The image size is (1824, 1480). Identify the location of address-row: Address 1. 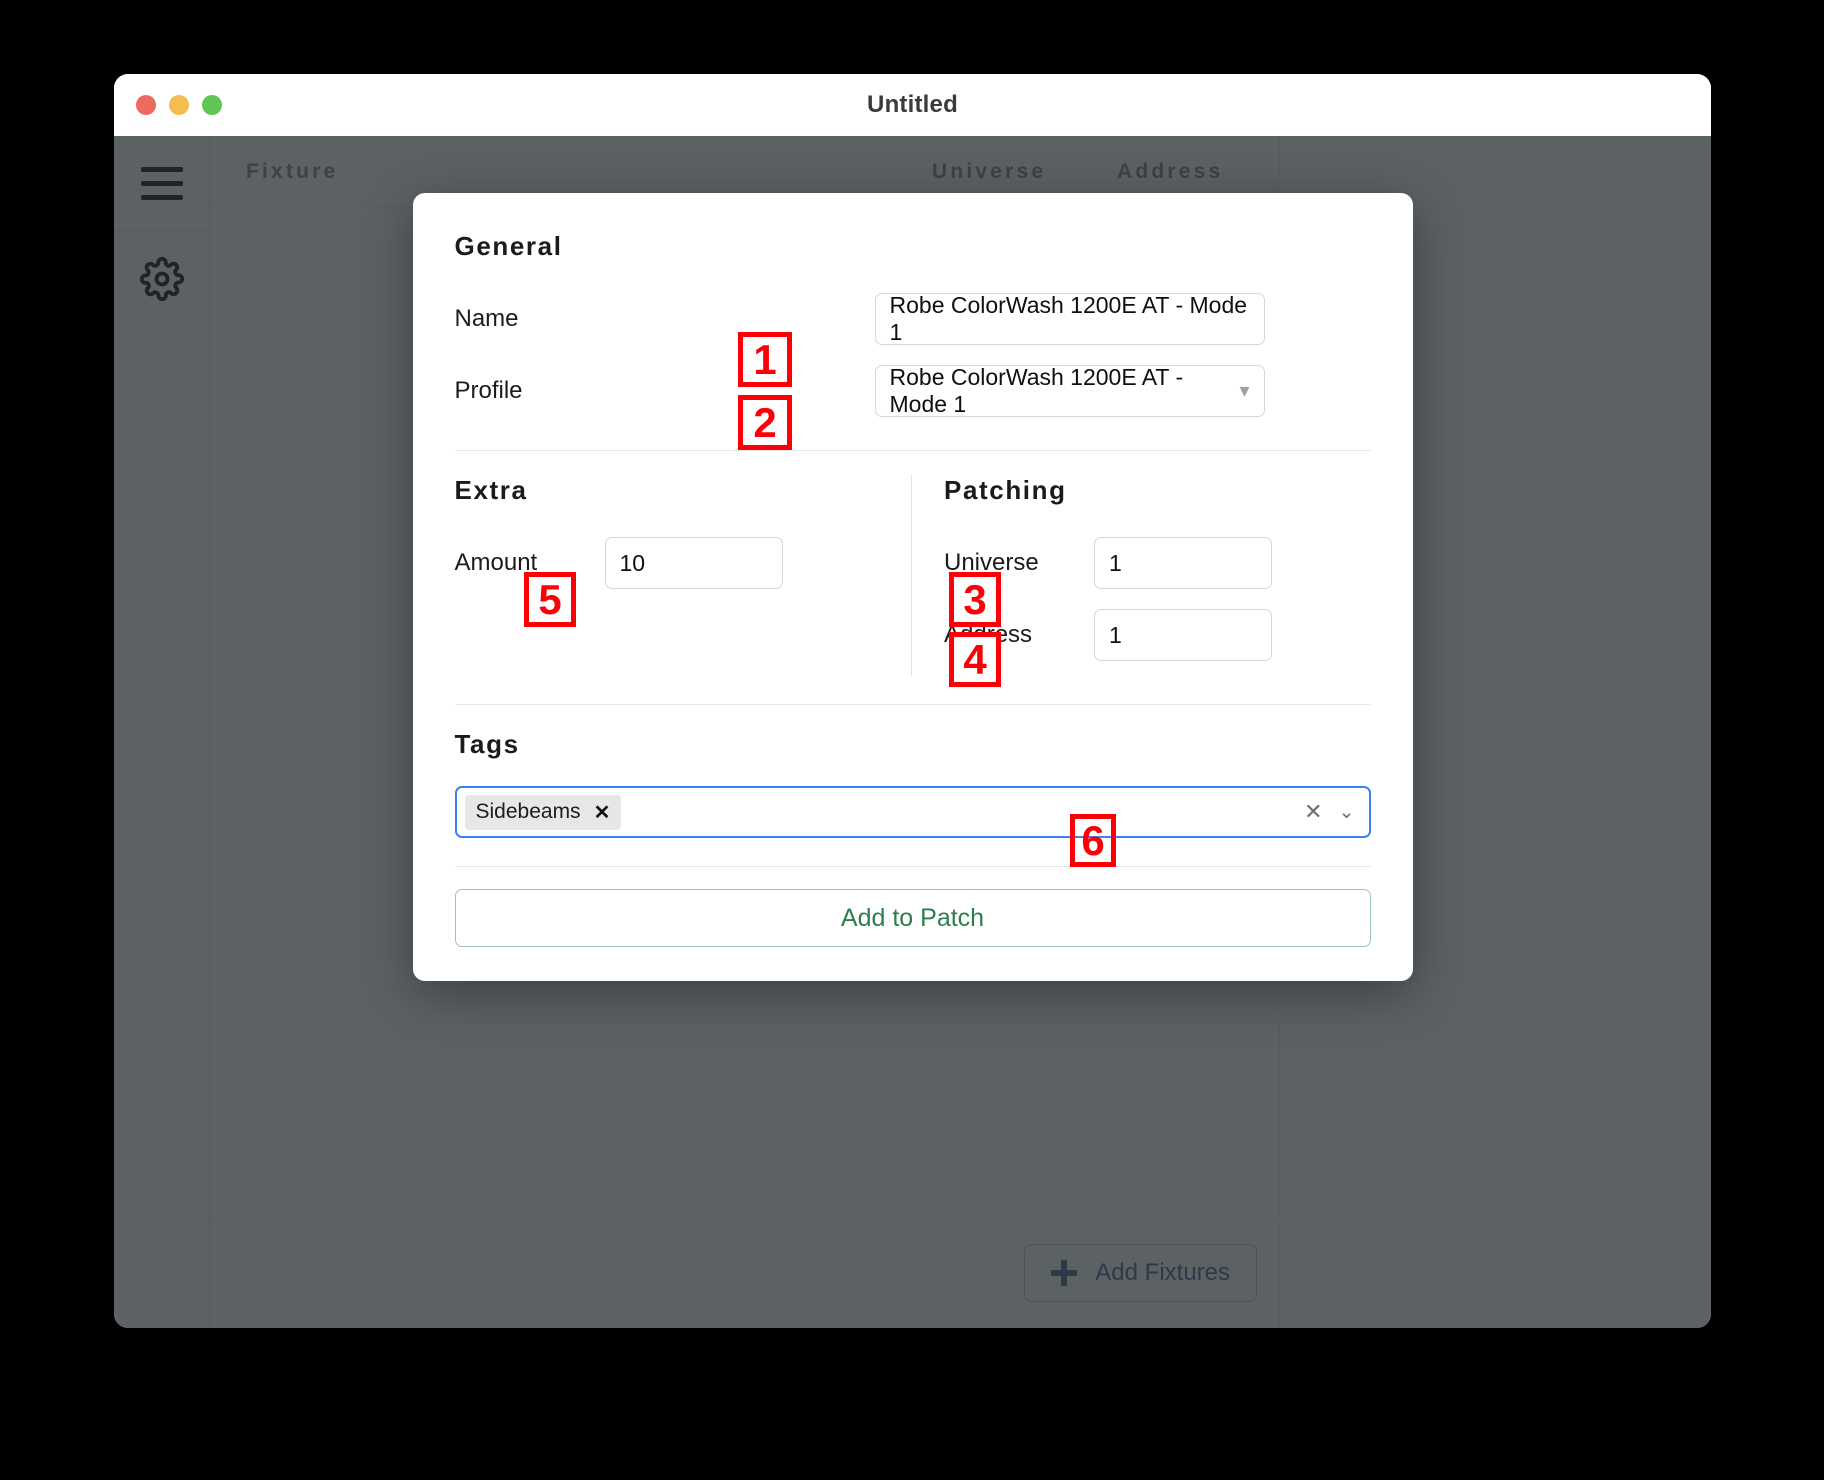
(1157, 635).